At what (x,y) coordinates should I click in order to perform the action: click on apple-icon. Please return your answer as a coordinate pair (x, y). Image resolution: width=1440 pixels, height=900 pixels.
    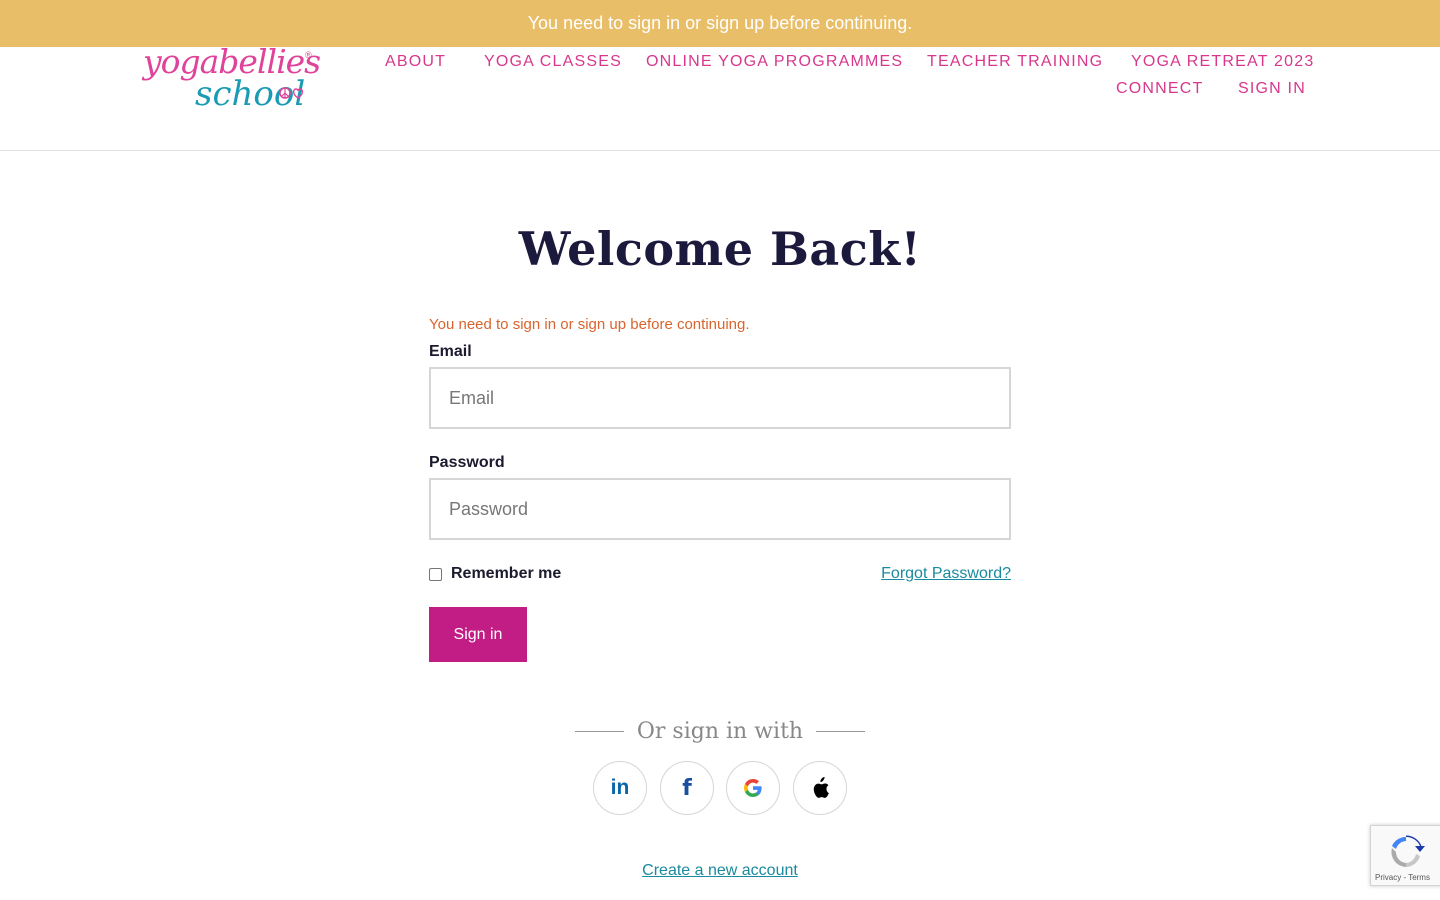
    Looking at the image, I should click on (821, 787).